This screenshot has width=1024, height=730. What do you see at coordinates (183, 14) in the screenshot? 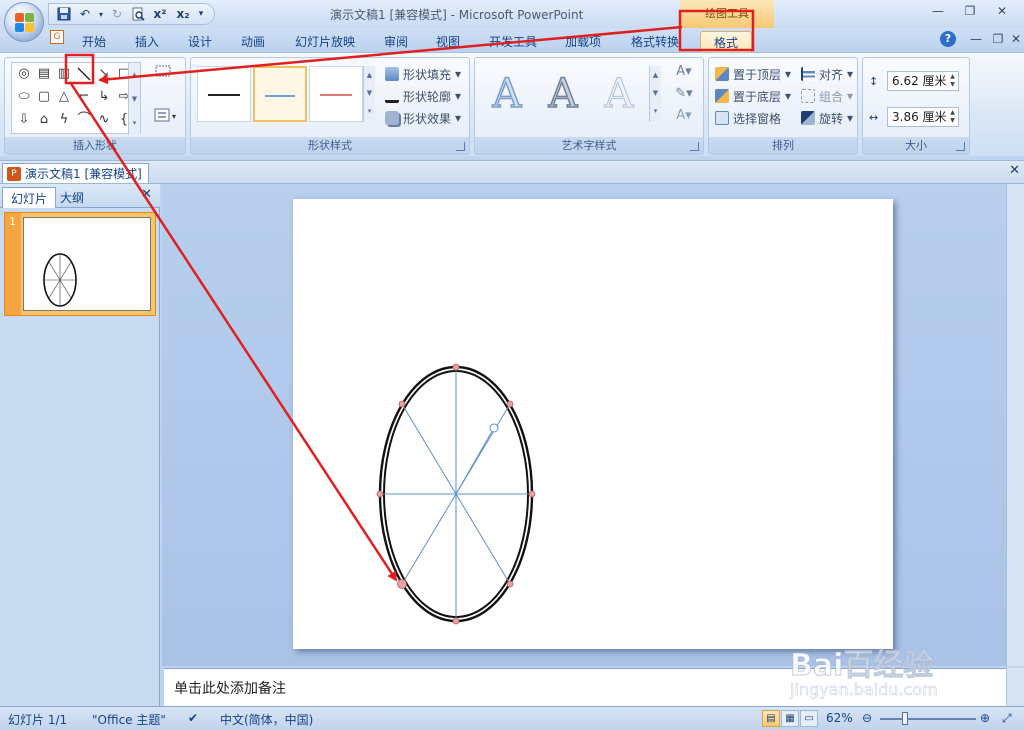
I see `subscript-button: x₂` at bounding box center [183, 14].